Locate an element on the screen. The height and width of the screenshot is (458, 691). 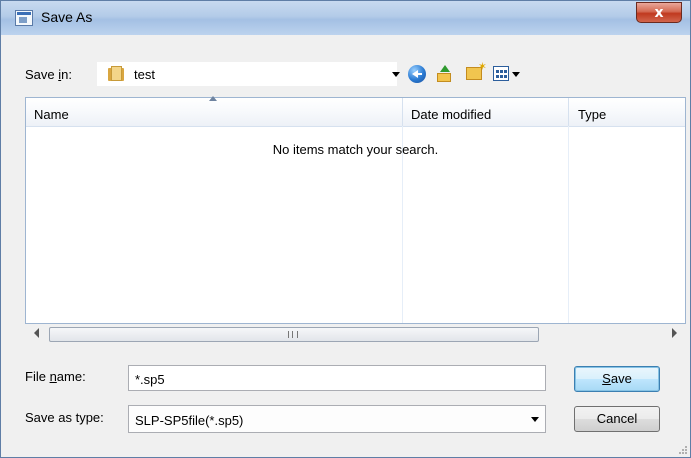
column-header-date-modified: Date modified is located at coordinates (486, 112).